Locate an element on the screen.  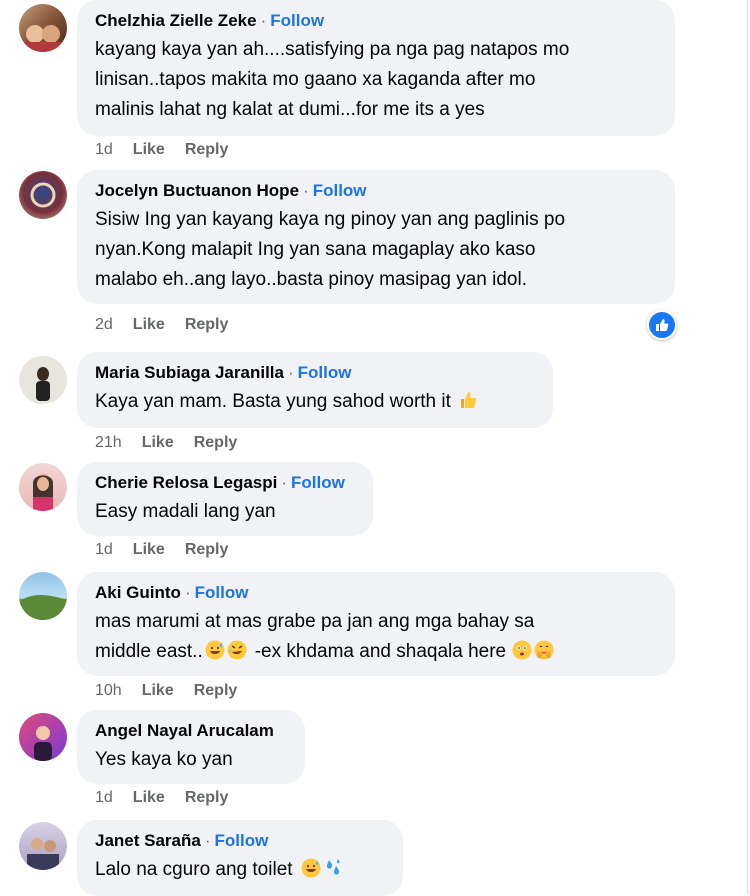
smiling-hands-emoji is located at coordinates (544, 650).